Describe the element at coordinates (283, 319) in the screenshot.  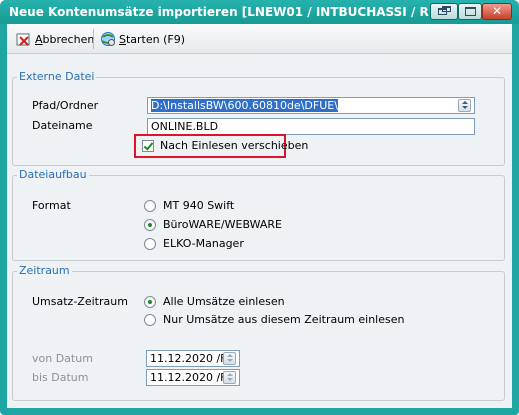
I see `range-option-period: Nur Umsätze aus diesem Zeitraum einlesen` at that location.